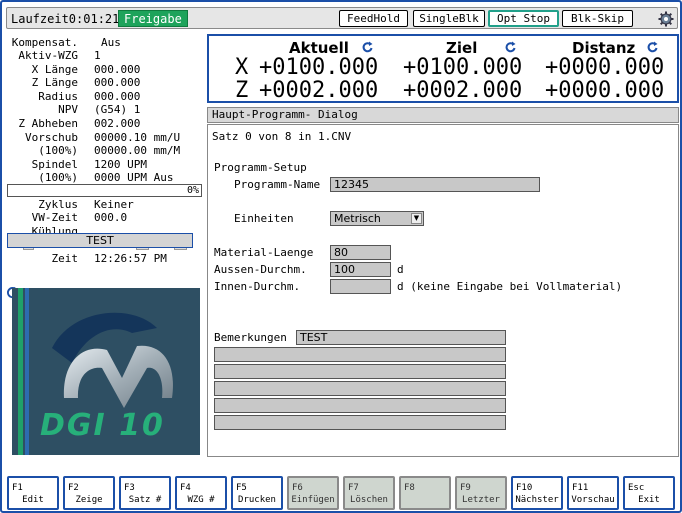 Image resolution: width=682 pixels, height=513 pixels. Describe the element at coordinates (260, 167) in the screenshot. I see `setup-heading: Programm-Setup` at that location.